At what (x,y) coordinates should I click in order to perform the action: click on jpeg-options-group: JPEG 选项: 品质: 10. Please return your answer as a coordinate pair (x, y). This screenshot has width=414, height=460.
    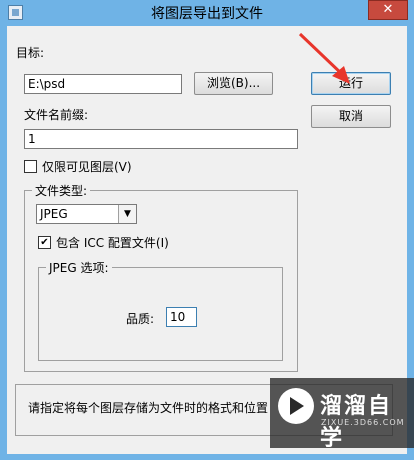
    Looking at the image, I should click on (160, 310).